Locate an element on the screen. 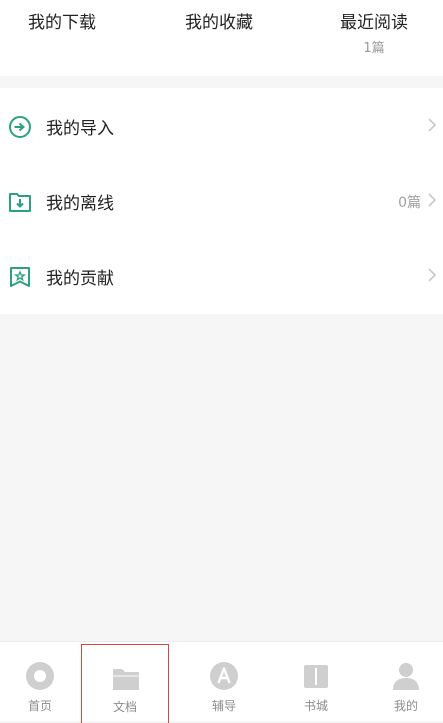 The height and width of the screenshot is (723, 443). menu-item-my-import: 我的导入 is located at coordinates (221, 126).